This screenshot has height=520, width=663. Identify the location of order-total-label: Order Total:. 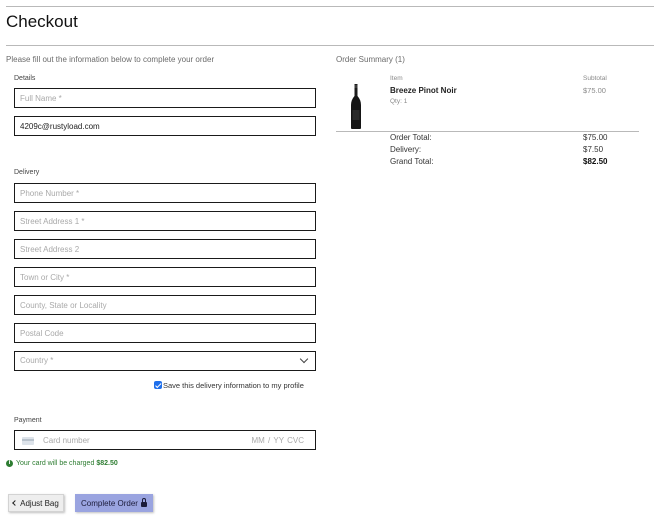
(411, 137).